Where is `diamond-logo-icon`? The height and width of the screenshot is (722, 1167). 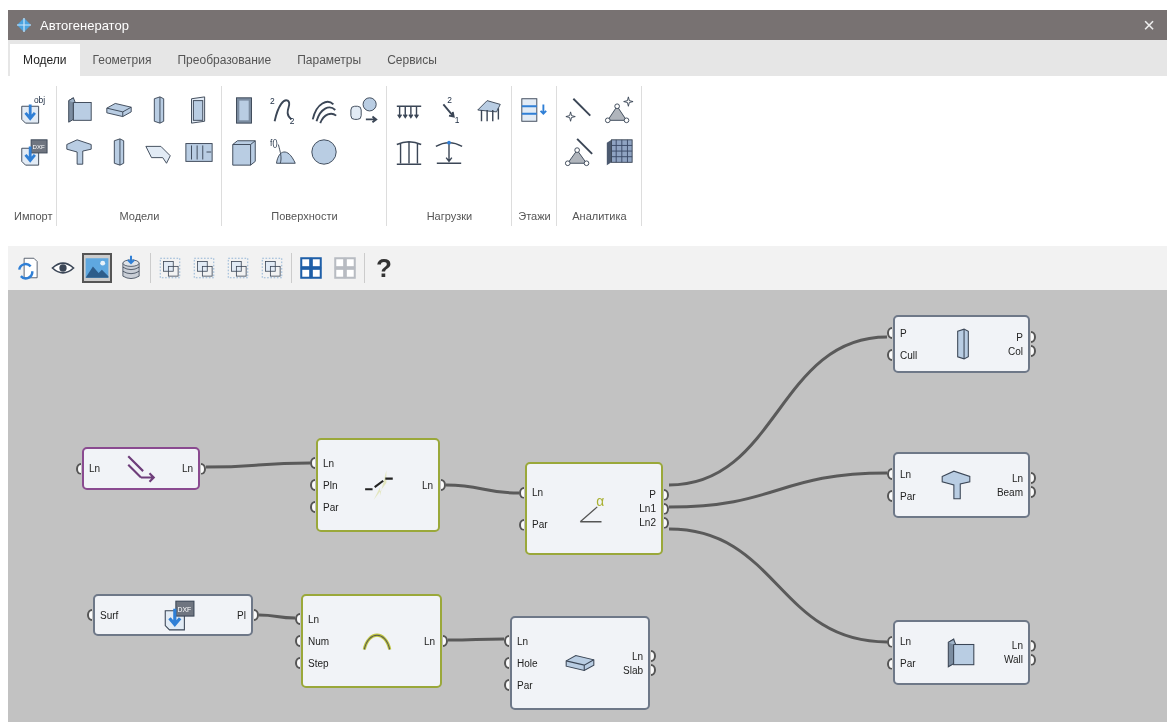
diamond-logo-icon is located at coordinates (24, 25).